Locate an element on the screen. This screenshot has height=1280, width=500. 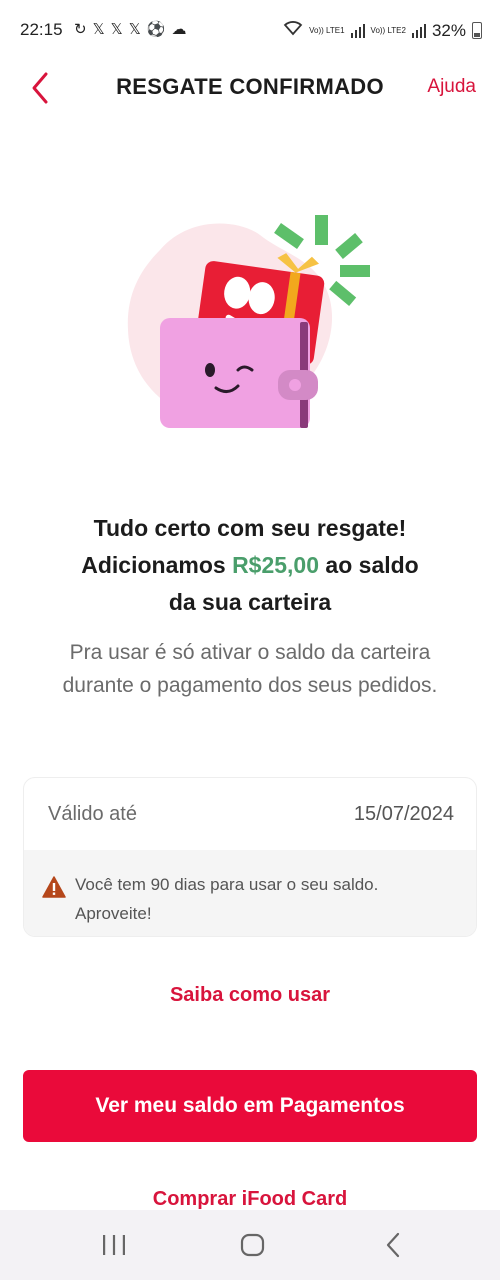
view-balance-button: Ver meu saldo em Pagamentos is located at coordinates (250, 1106).